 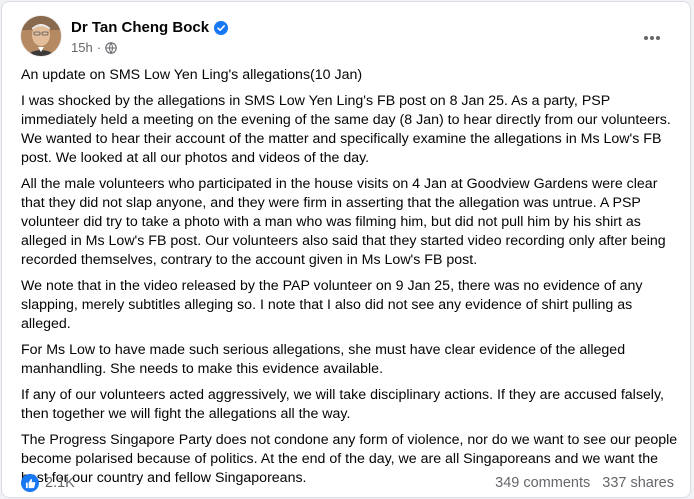 What do you see at coordinates (94, 47) in the screenshot?
I see `post-meta: 15h ·` at bounding box center [94, 47].